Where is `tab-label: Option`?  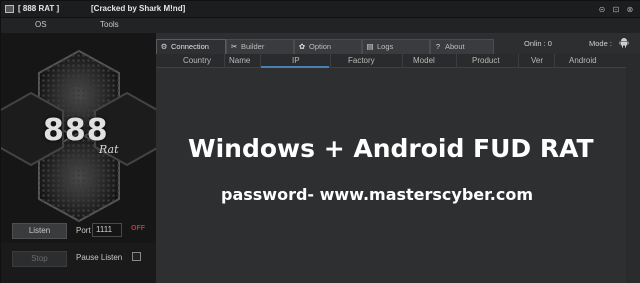
tab-label: Option is located at coordinates (320, 46).